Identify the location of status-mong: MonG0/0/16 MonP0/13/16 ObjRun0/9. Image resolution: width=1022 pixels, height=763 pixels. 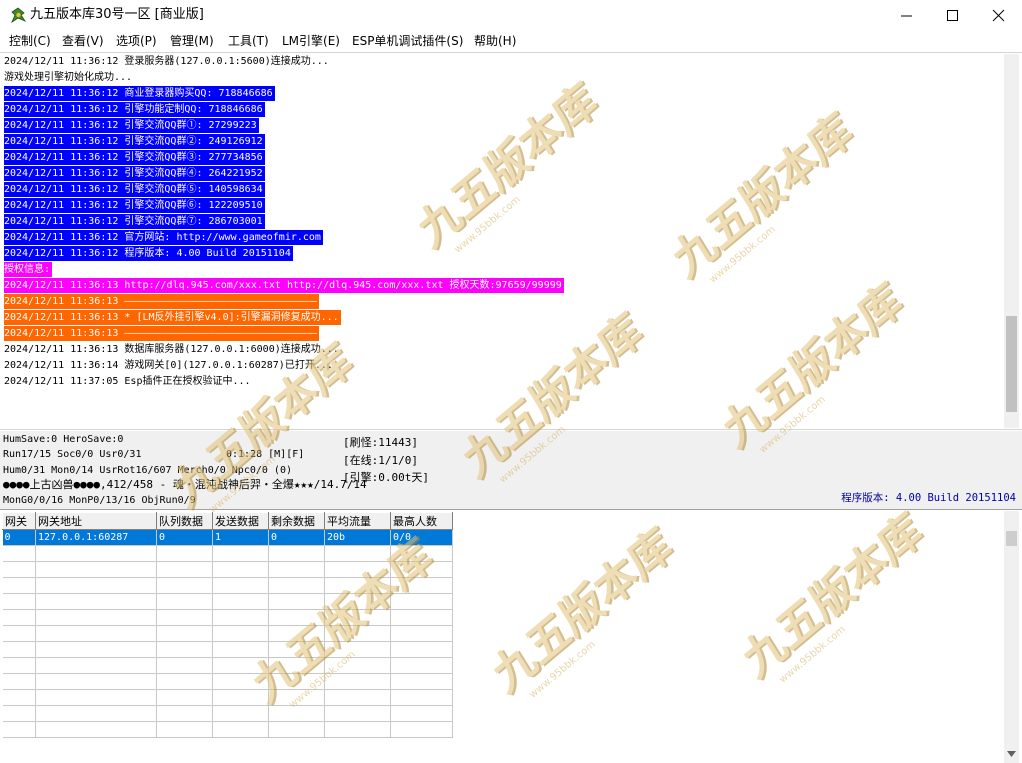
(99, 500).